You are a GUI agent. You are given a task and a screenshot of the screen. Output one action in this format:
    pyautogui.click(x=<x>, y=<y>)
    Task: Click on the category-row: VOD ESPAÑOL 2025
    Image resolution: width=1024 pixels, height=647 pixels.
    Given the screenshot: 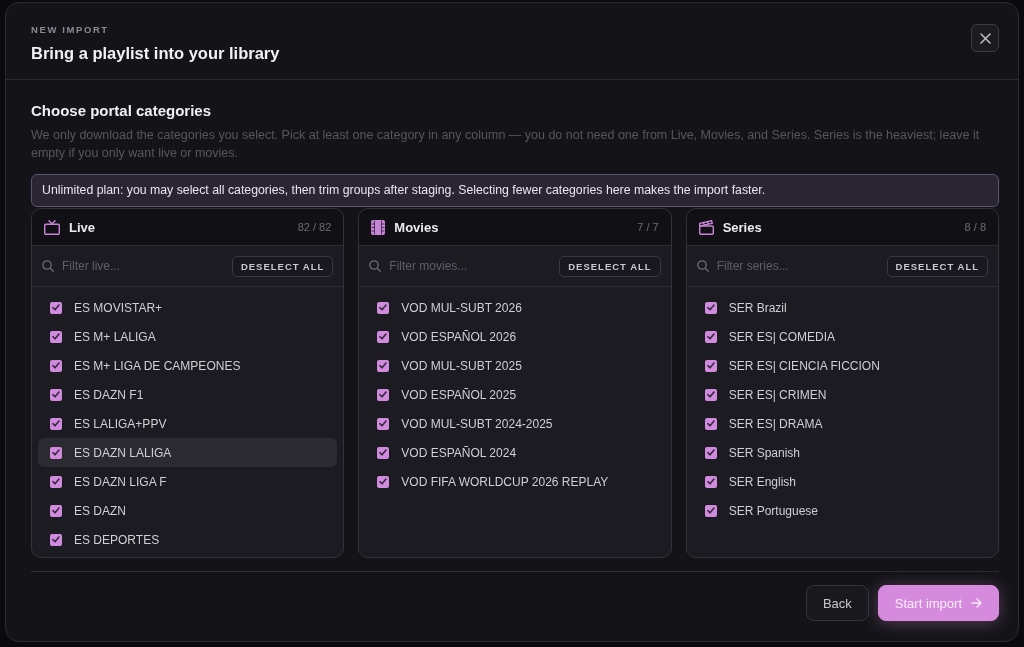 What is the action you would take?
    pyautogui.click(x=515, y=394)
    